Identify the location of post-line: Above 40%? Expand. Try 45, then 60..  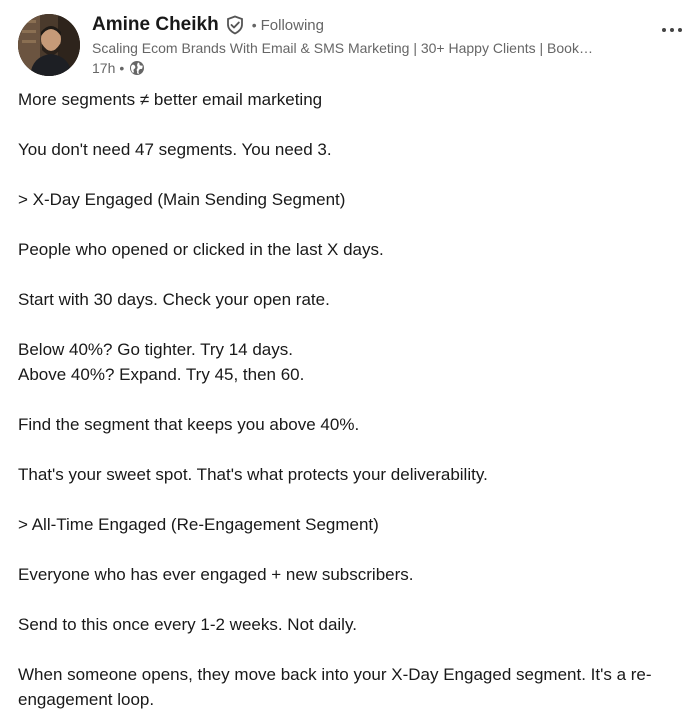
(161, 374).